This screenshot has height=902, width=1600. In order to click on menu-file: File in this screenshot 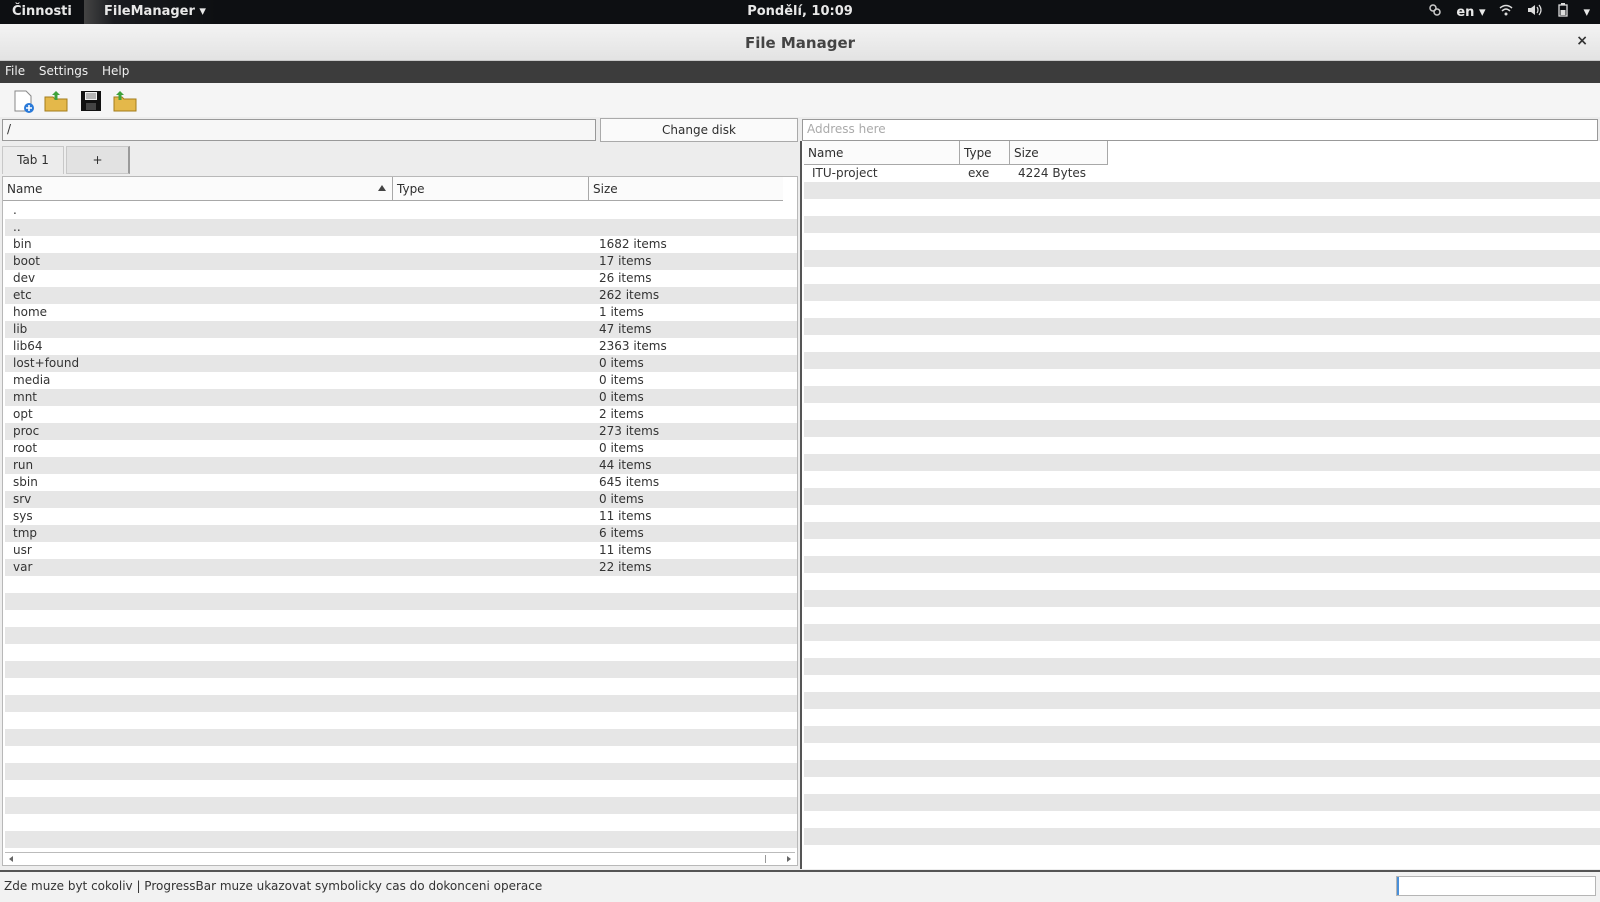, I will do `click(15, 69)`.